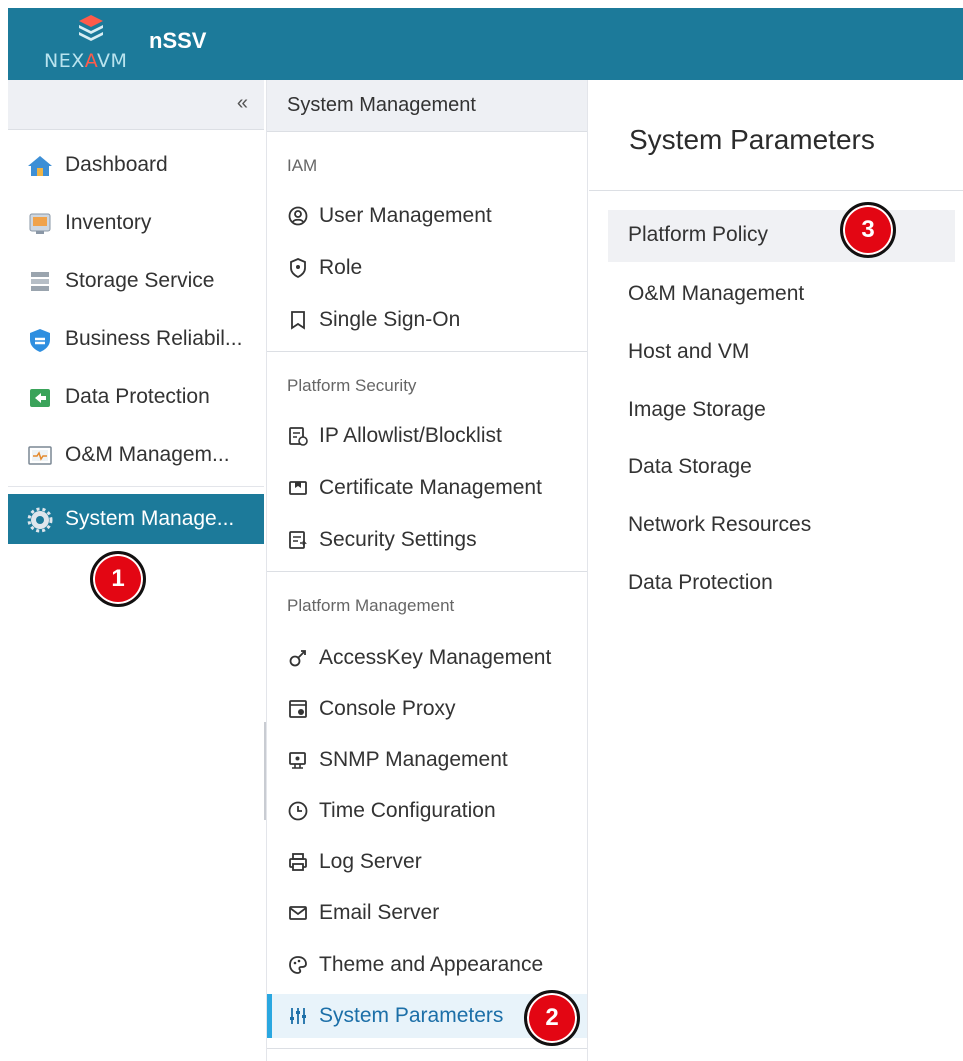 The height and width of the screenshot is (1061, 963). What do you see at coordinates (430, 487) in the screenshot?
I see `submenu-item-label: Certificate Management` at bounding box center [430, 487].